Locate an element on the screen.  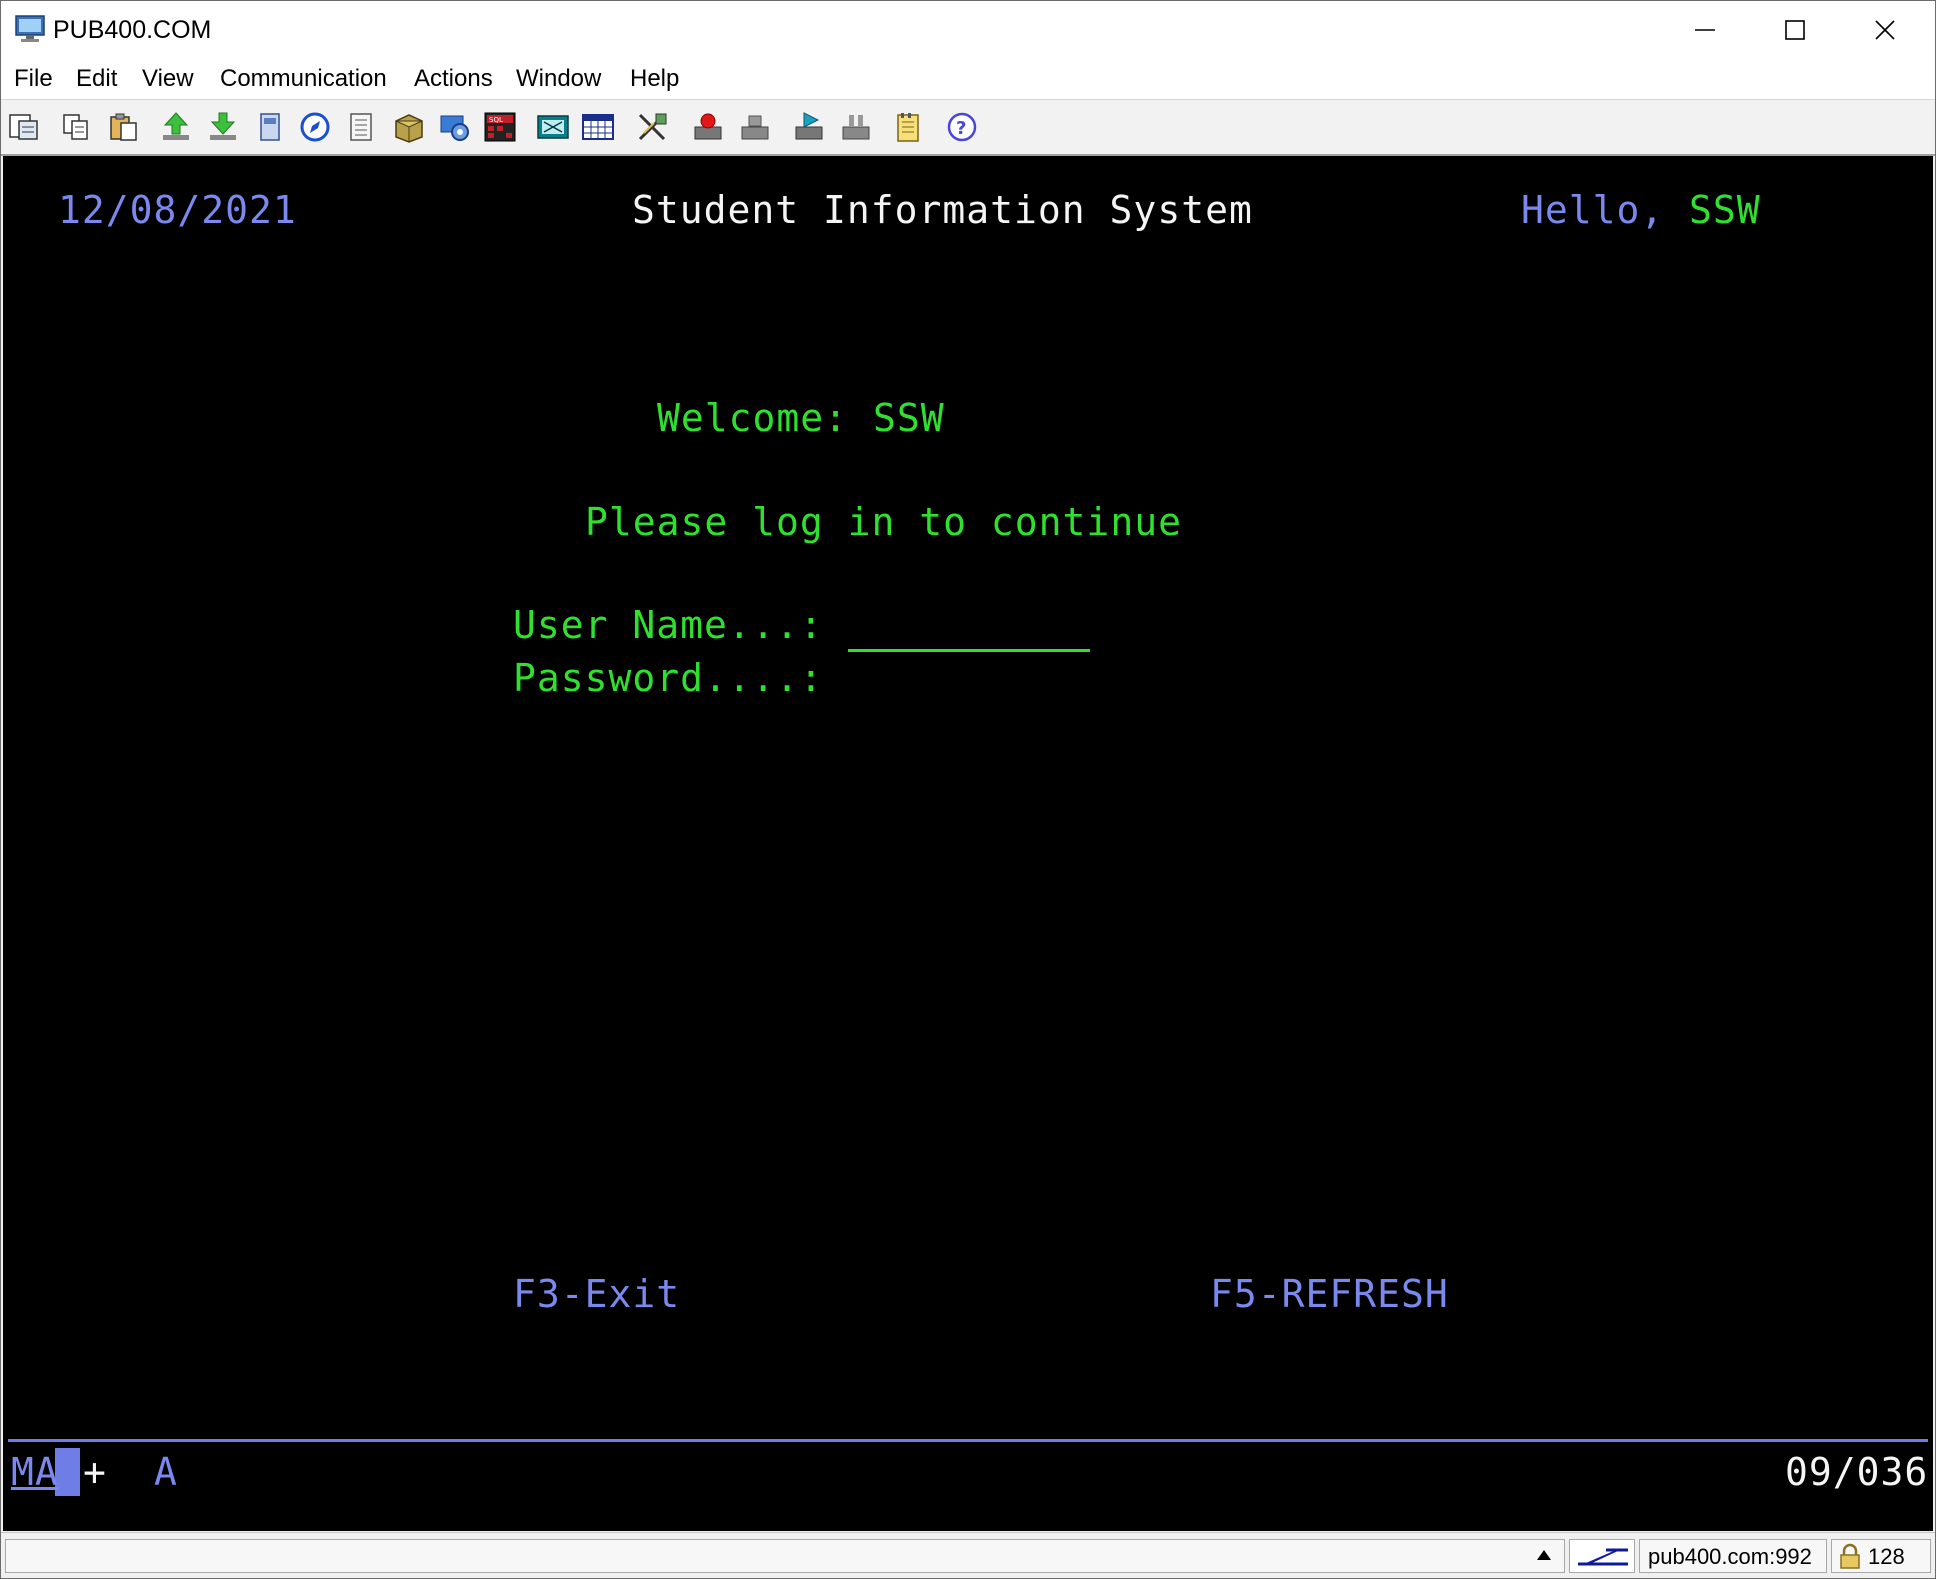
encryption-field: 128 is located at coordinates (1881, 1556).